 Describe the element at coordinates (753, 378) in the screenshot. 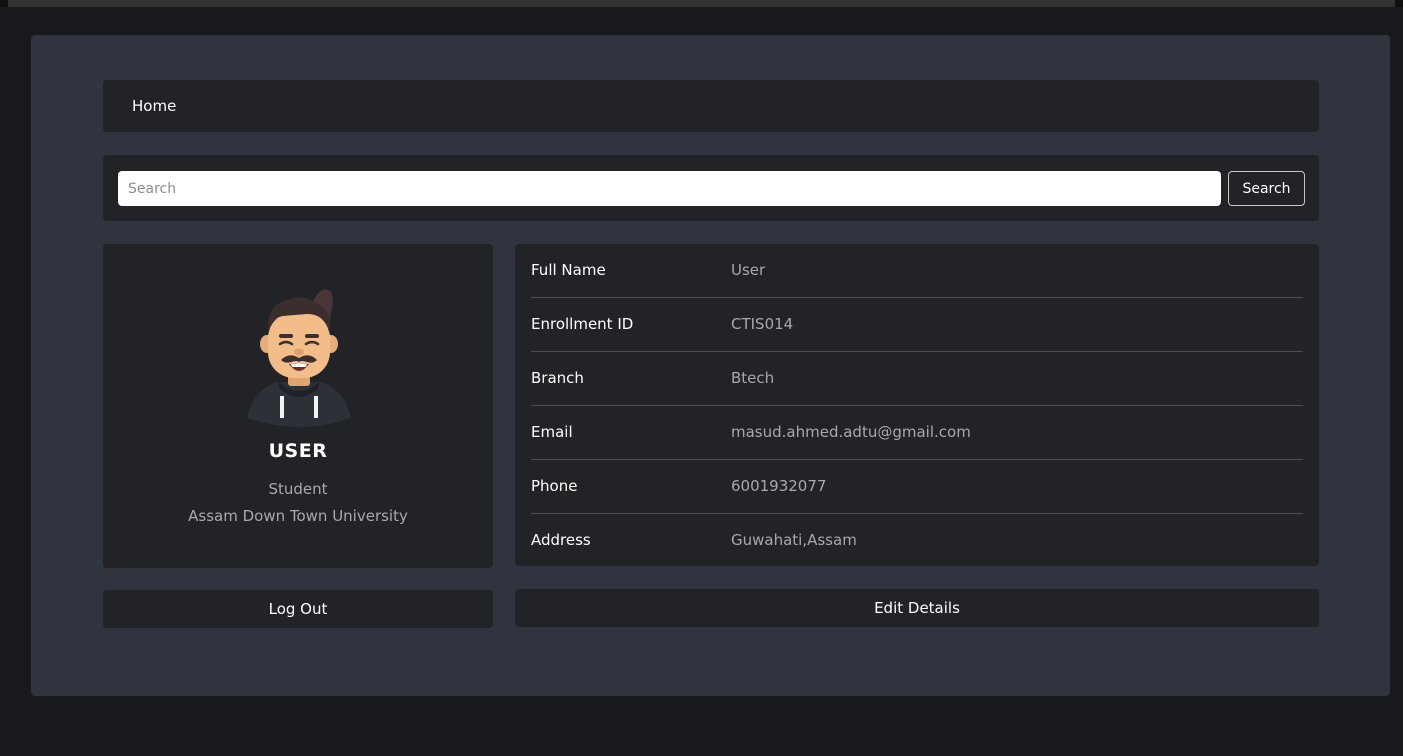

I see `detail-value: Btech` at that location.